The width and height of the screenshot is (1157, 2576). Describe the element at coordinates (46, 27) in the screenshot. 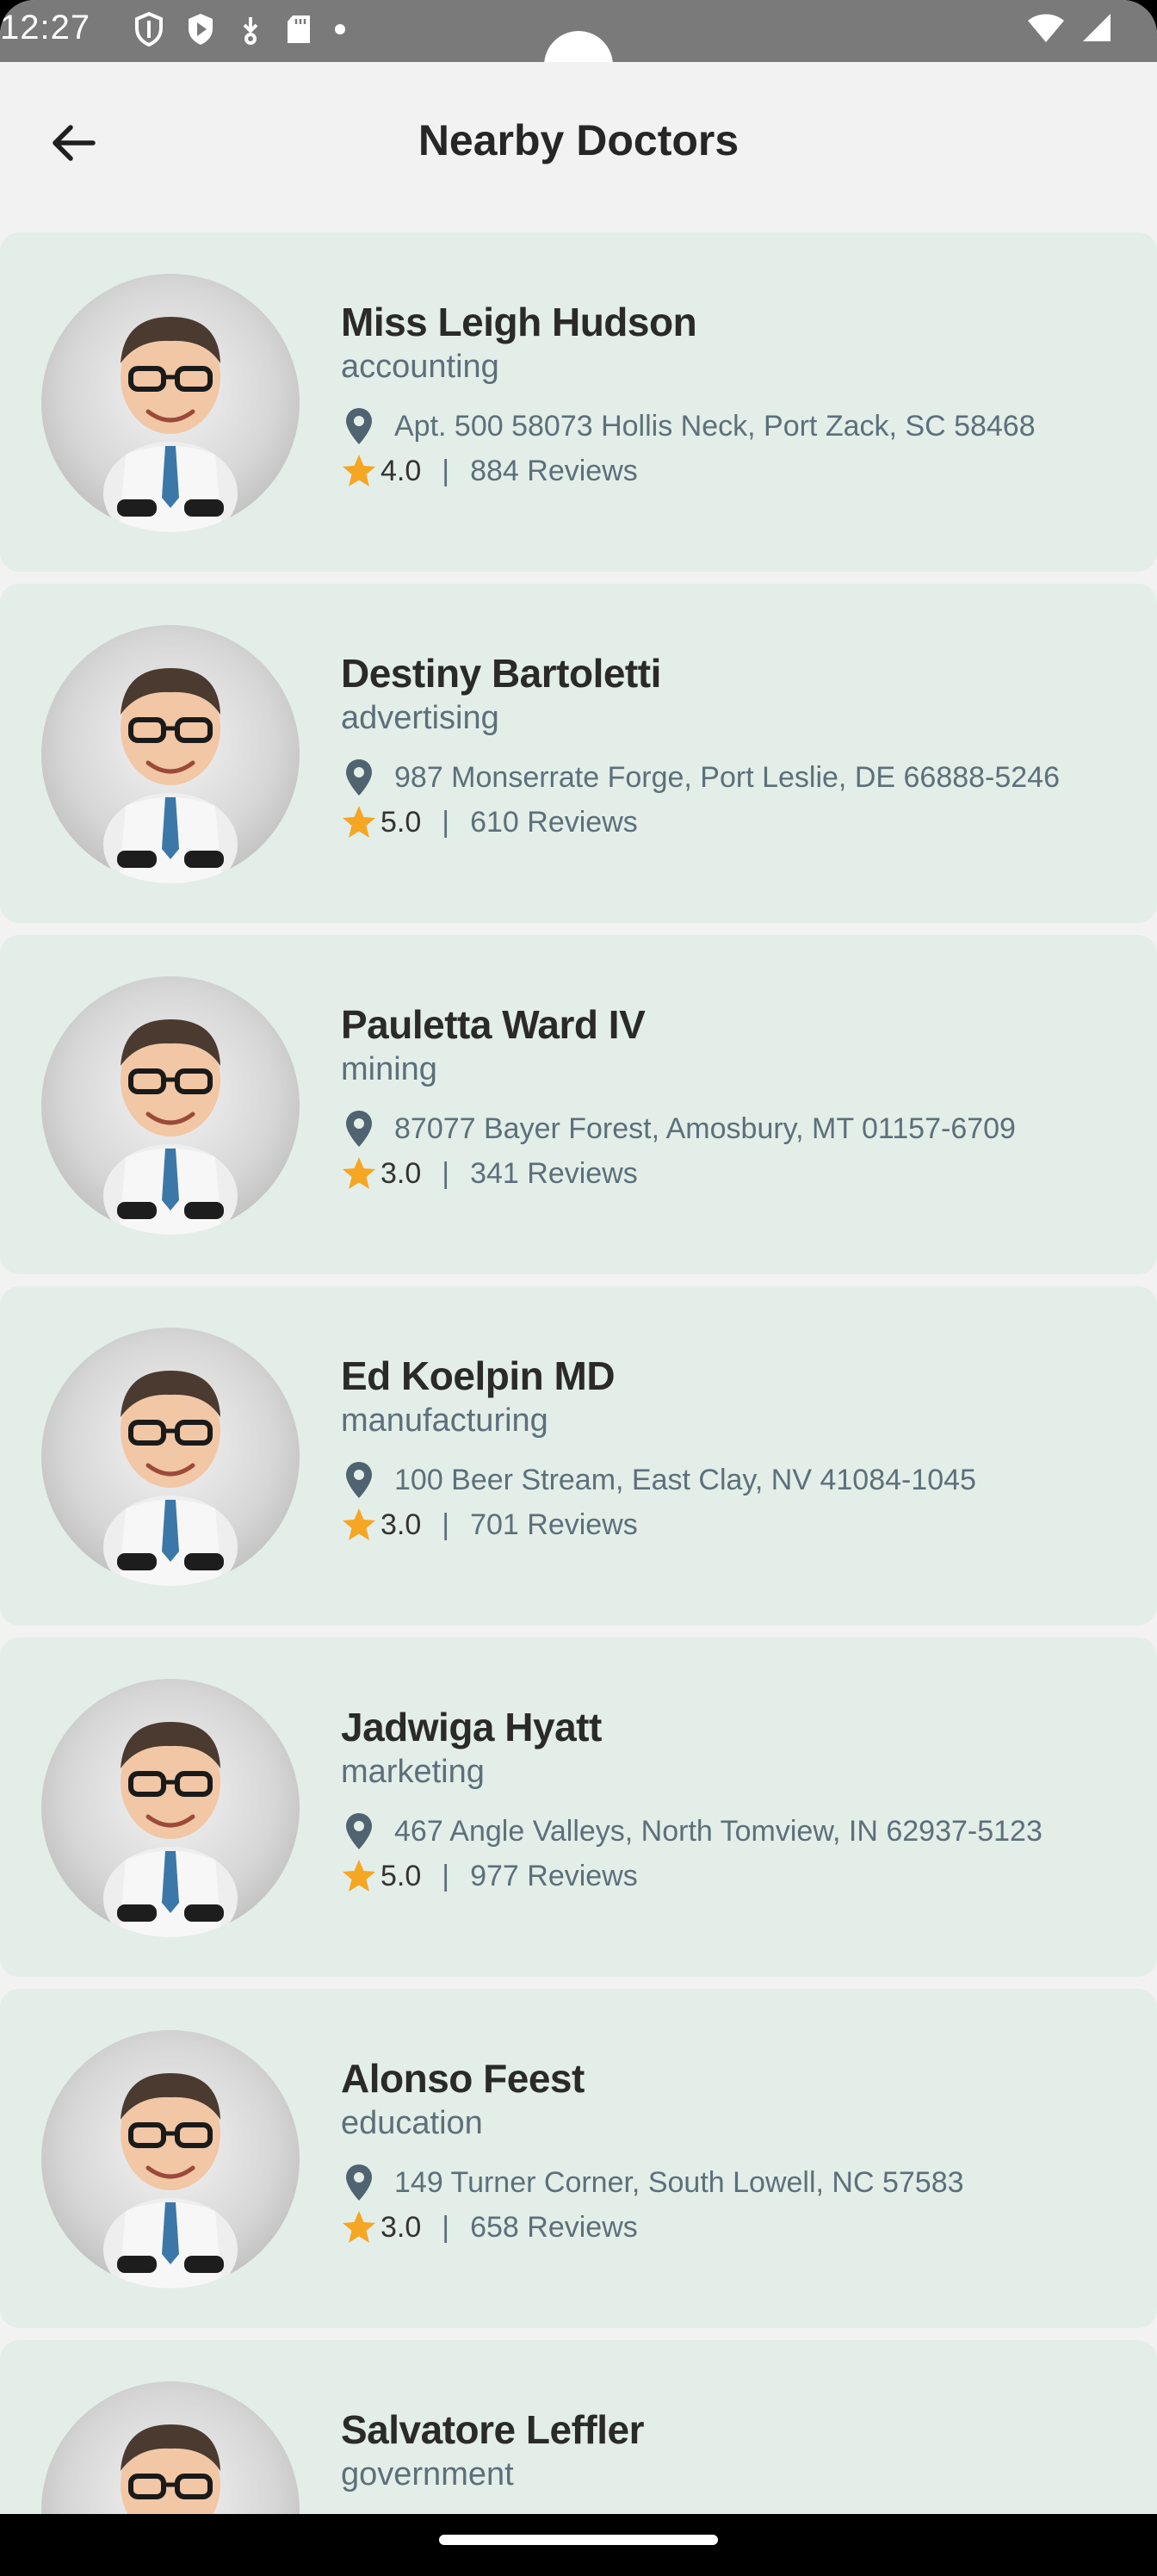

I see `status-time: 12:27` at that location.